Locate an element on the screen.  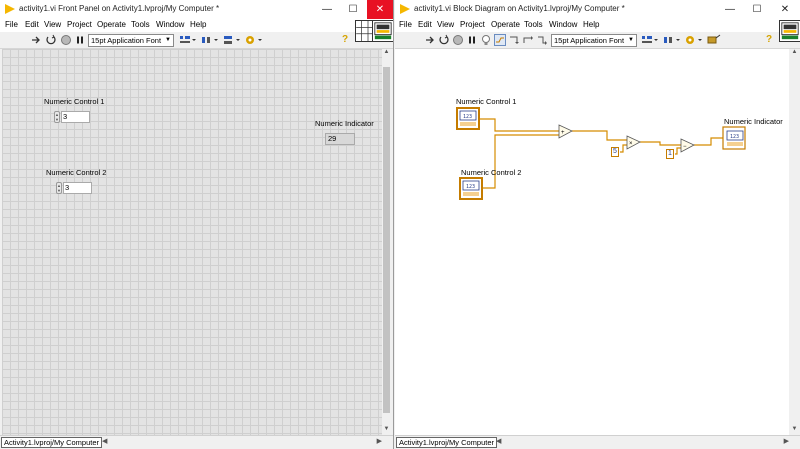
wires is located at coordinates (601, 153).